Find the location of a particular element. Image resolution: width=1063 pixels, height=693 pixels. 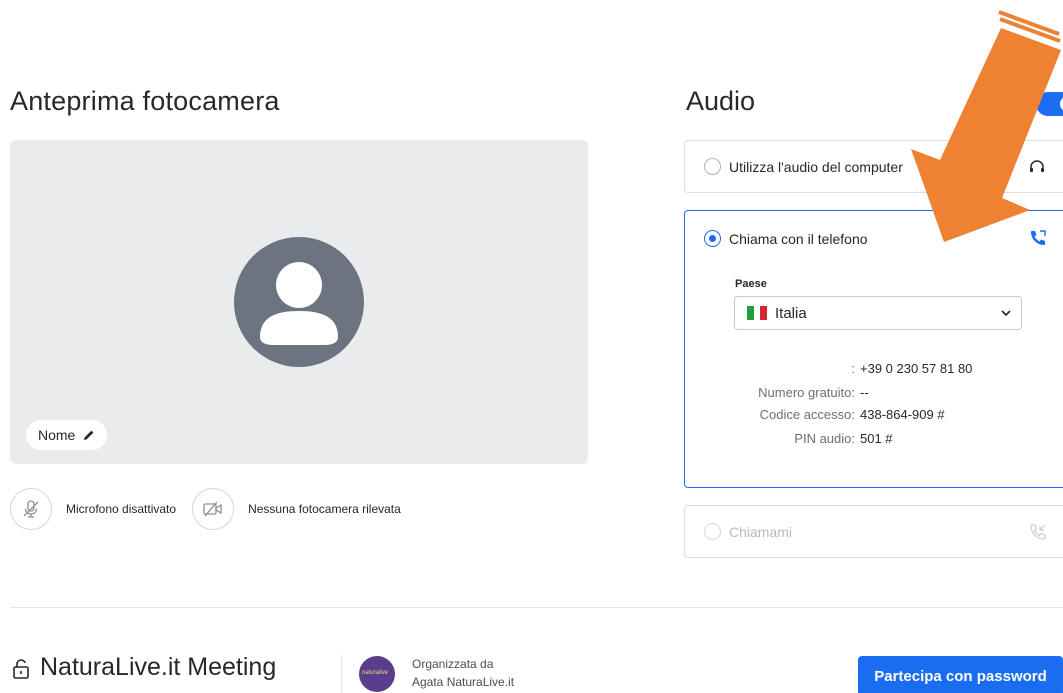

chevron-down-icon is located at coordinates (1006, 313).